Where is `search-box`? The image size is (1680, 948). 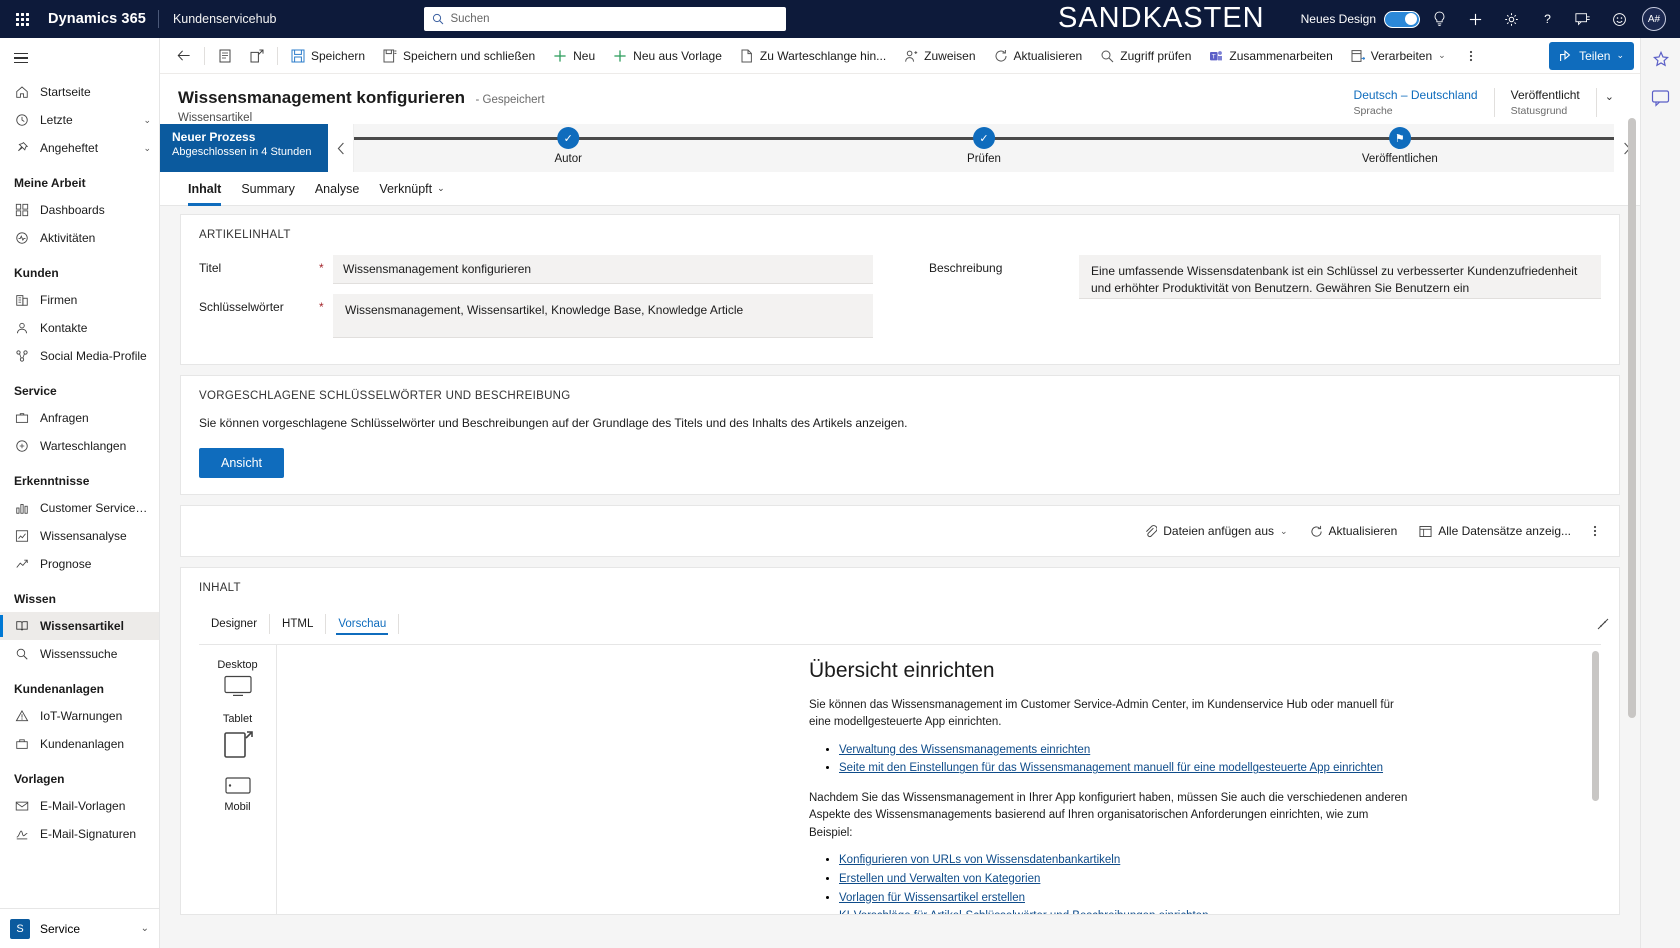
search-box is located at coordinates (605, 19).